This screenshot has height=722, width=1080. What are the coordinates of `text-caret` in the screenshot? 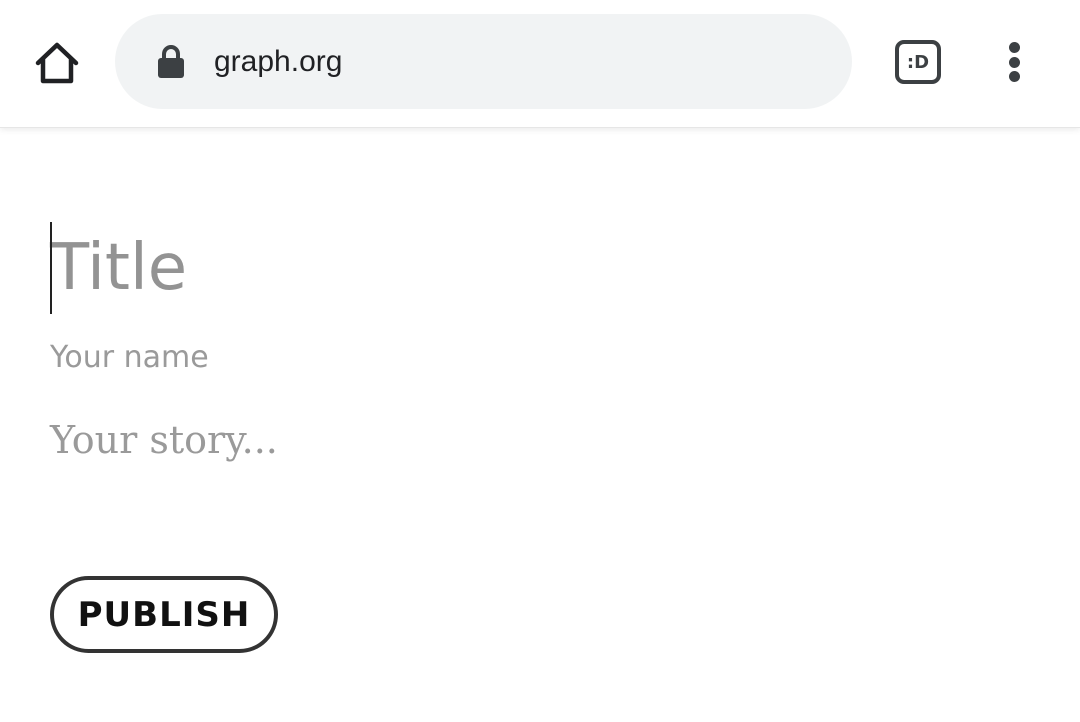 It's located at (51, 268).